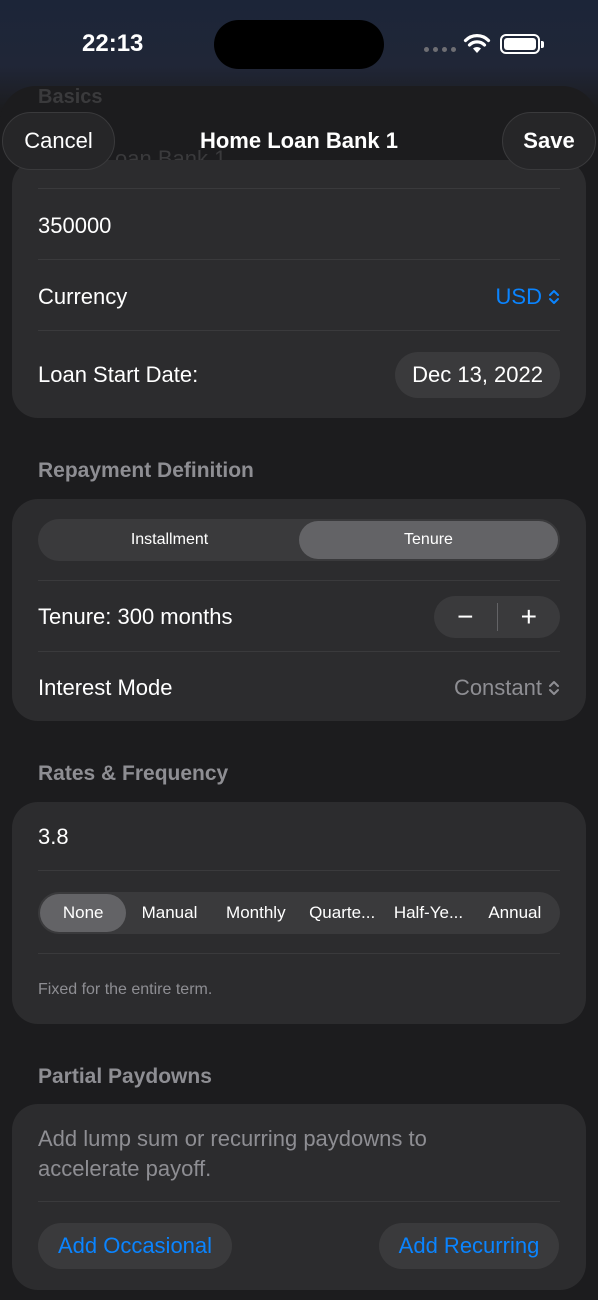 This screenshot has width=598, height=1300. I want to click on tenure-row: Tenure: 300 months − +, so click(299, 617).